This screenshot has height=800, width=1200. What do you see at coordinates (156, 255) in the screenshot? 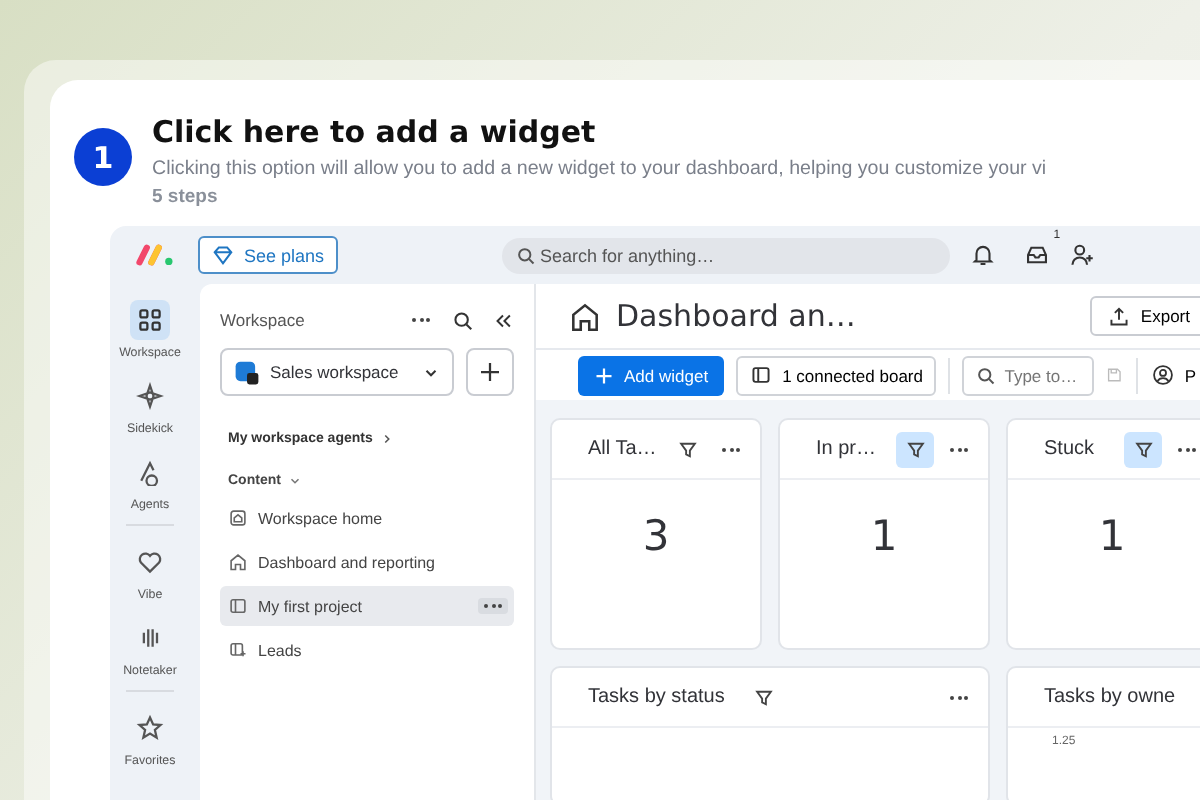
I see `logo-icon` at bounding box center [156, 255].